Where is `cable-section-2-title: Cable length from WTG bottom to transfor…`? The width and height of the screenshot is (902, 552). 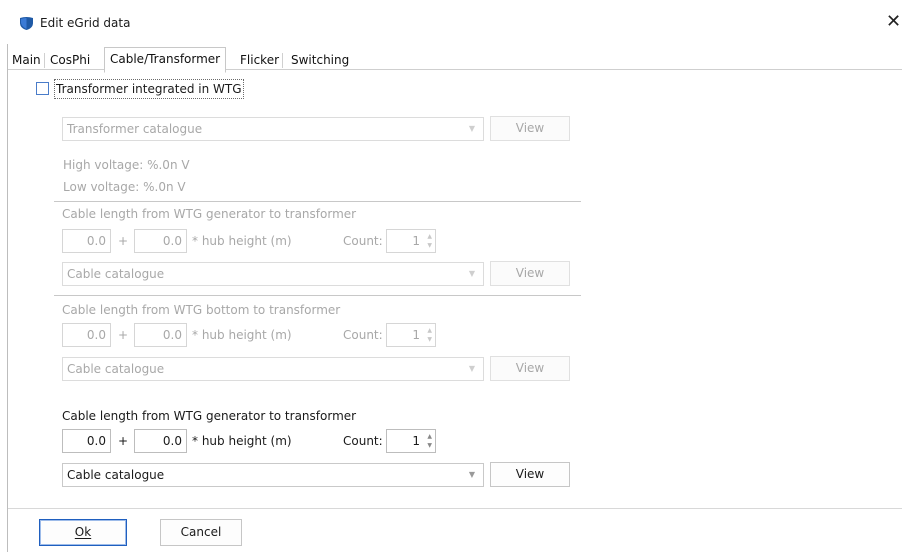 cable-section-2-title: Cable length from WTG bottom to transfor… is located at coordinates (201, 310).